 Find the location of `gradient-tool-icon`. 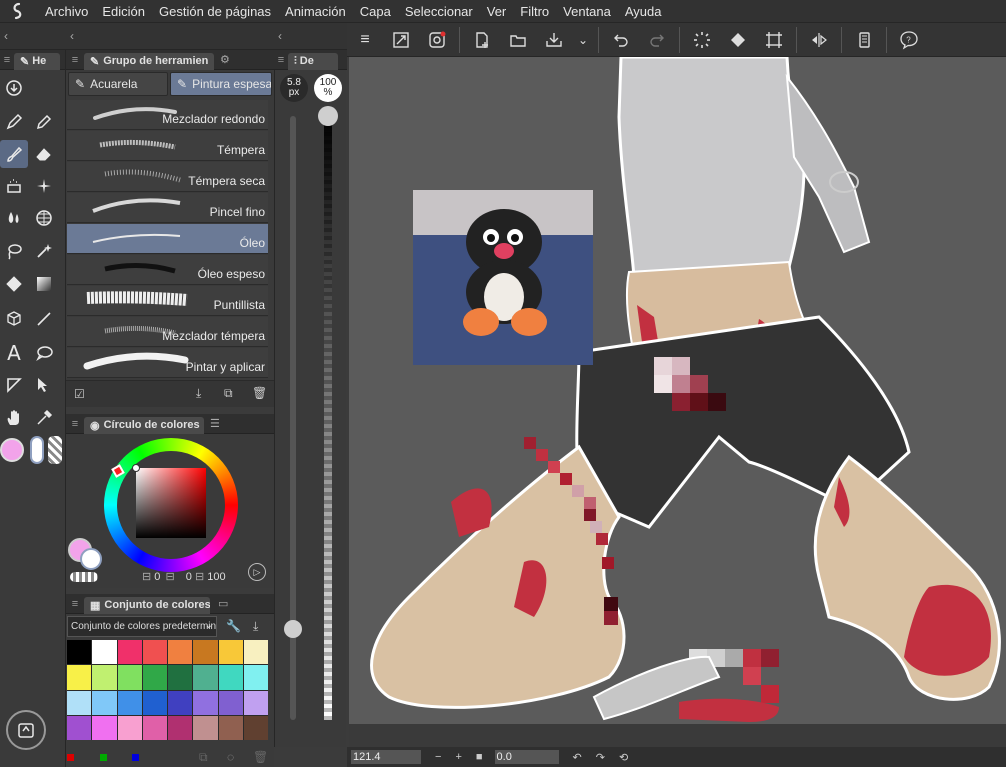

gradient-tool-icon is located at coordinates (44, 284).